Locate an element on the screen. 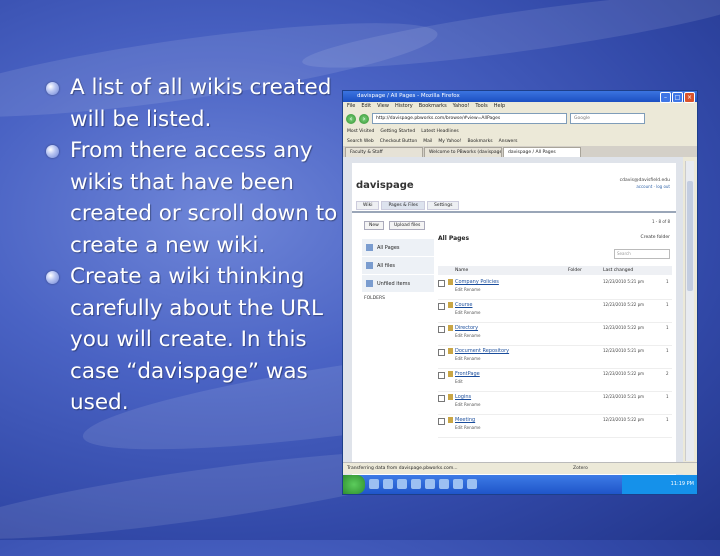 The image size is (720, 556). zotero-button: Zotero is located at coordinates (580, 468).